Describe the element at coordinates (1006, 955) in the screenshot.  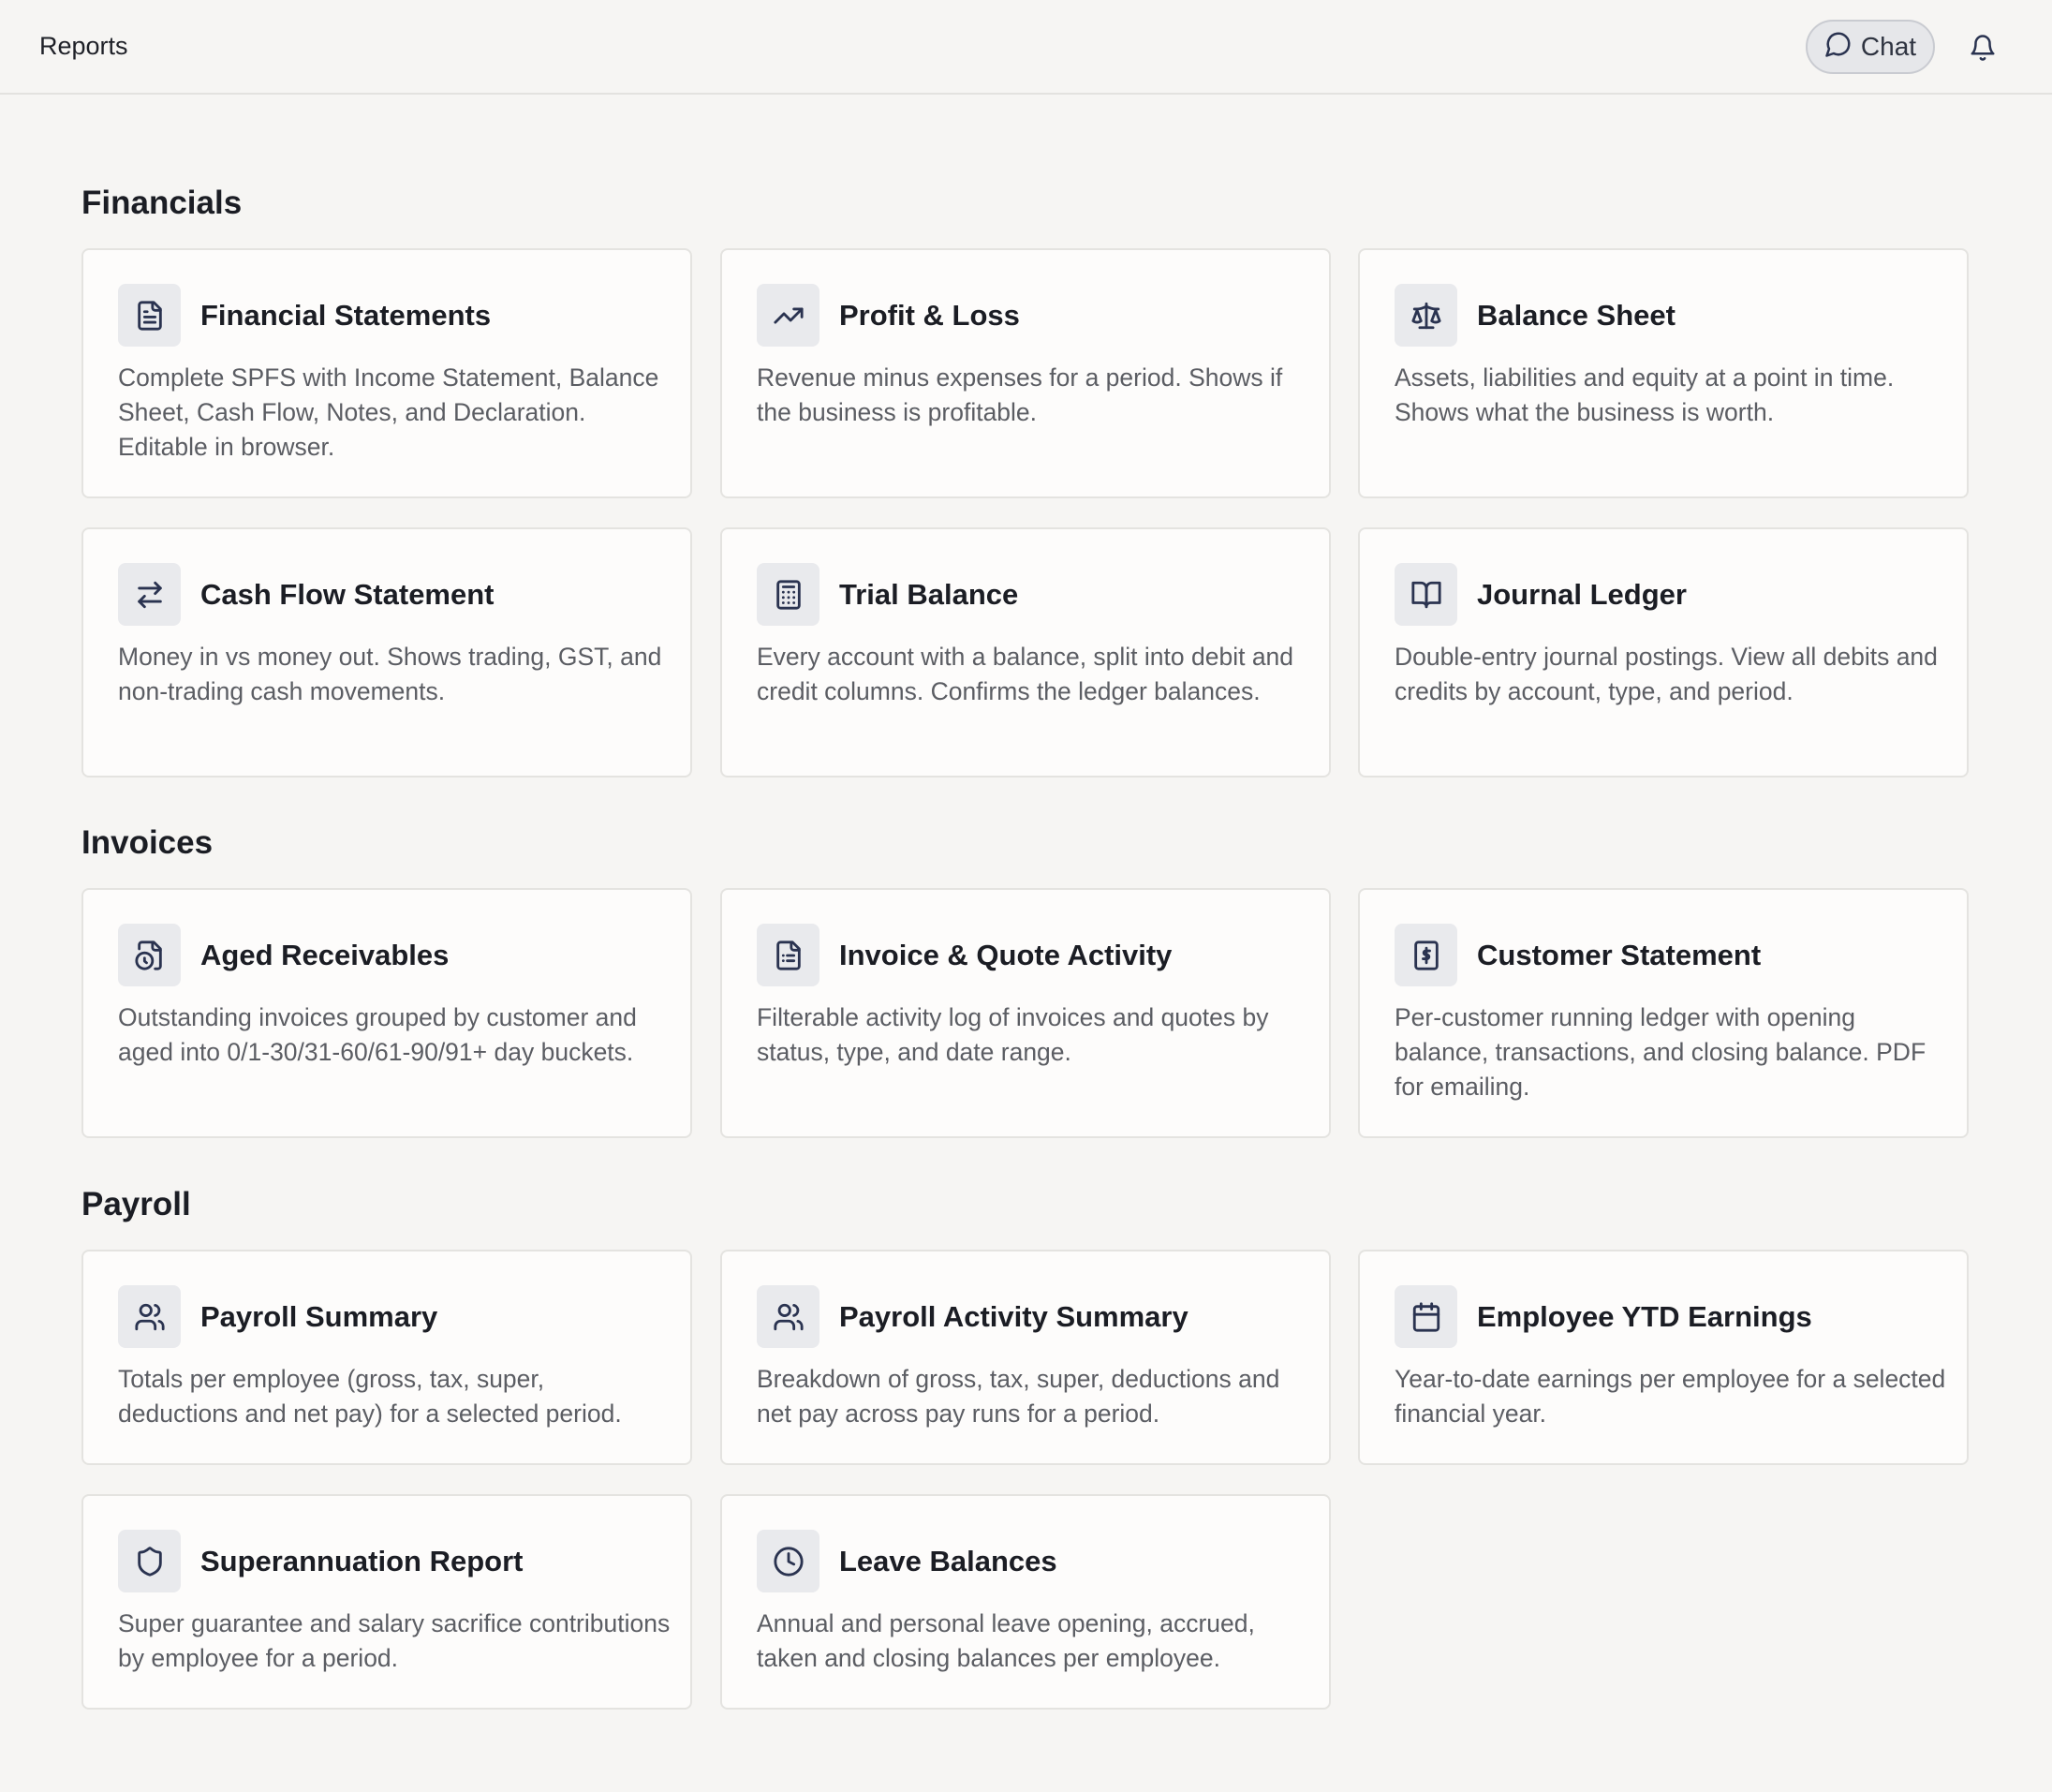
I see `card-title: Invoice & Quote Activity` at that location.